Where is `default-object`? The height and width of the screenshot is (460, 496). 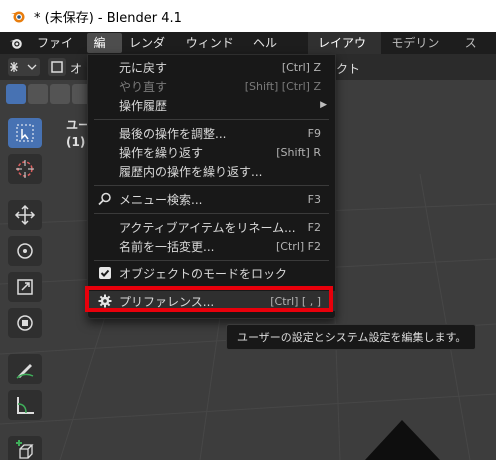 default-object is located at coordinates (402, 440).